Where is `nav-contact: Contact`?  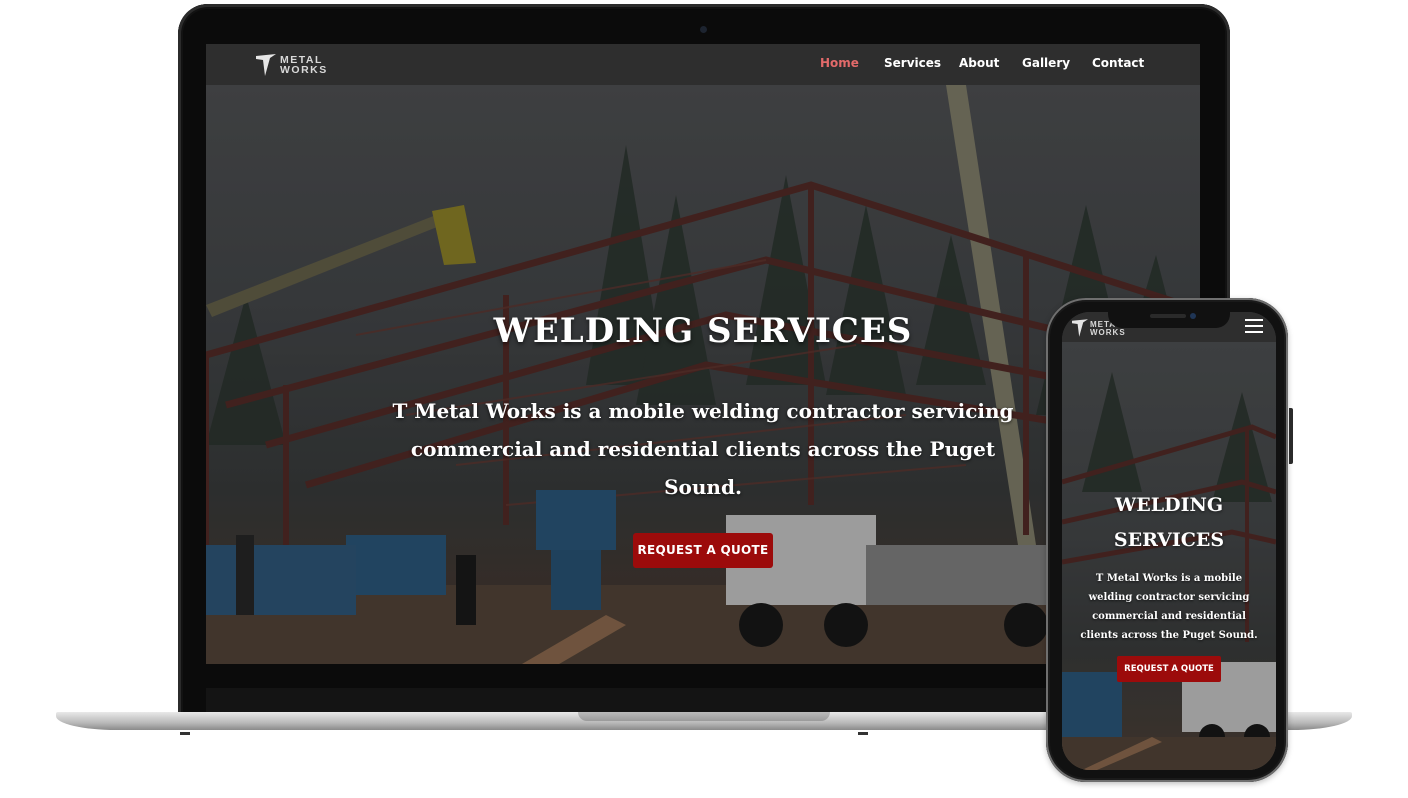 nav-contact: Contact is located at coordinates (1118, 63).